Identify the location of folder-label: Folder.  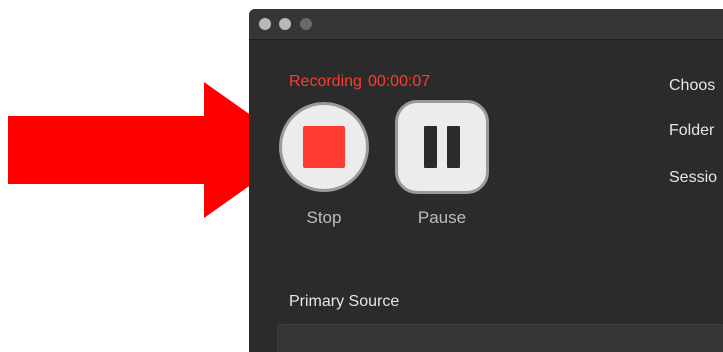
(692, 130).